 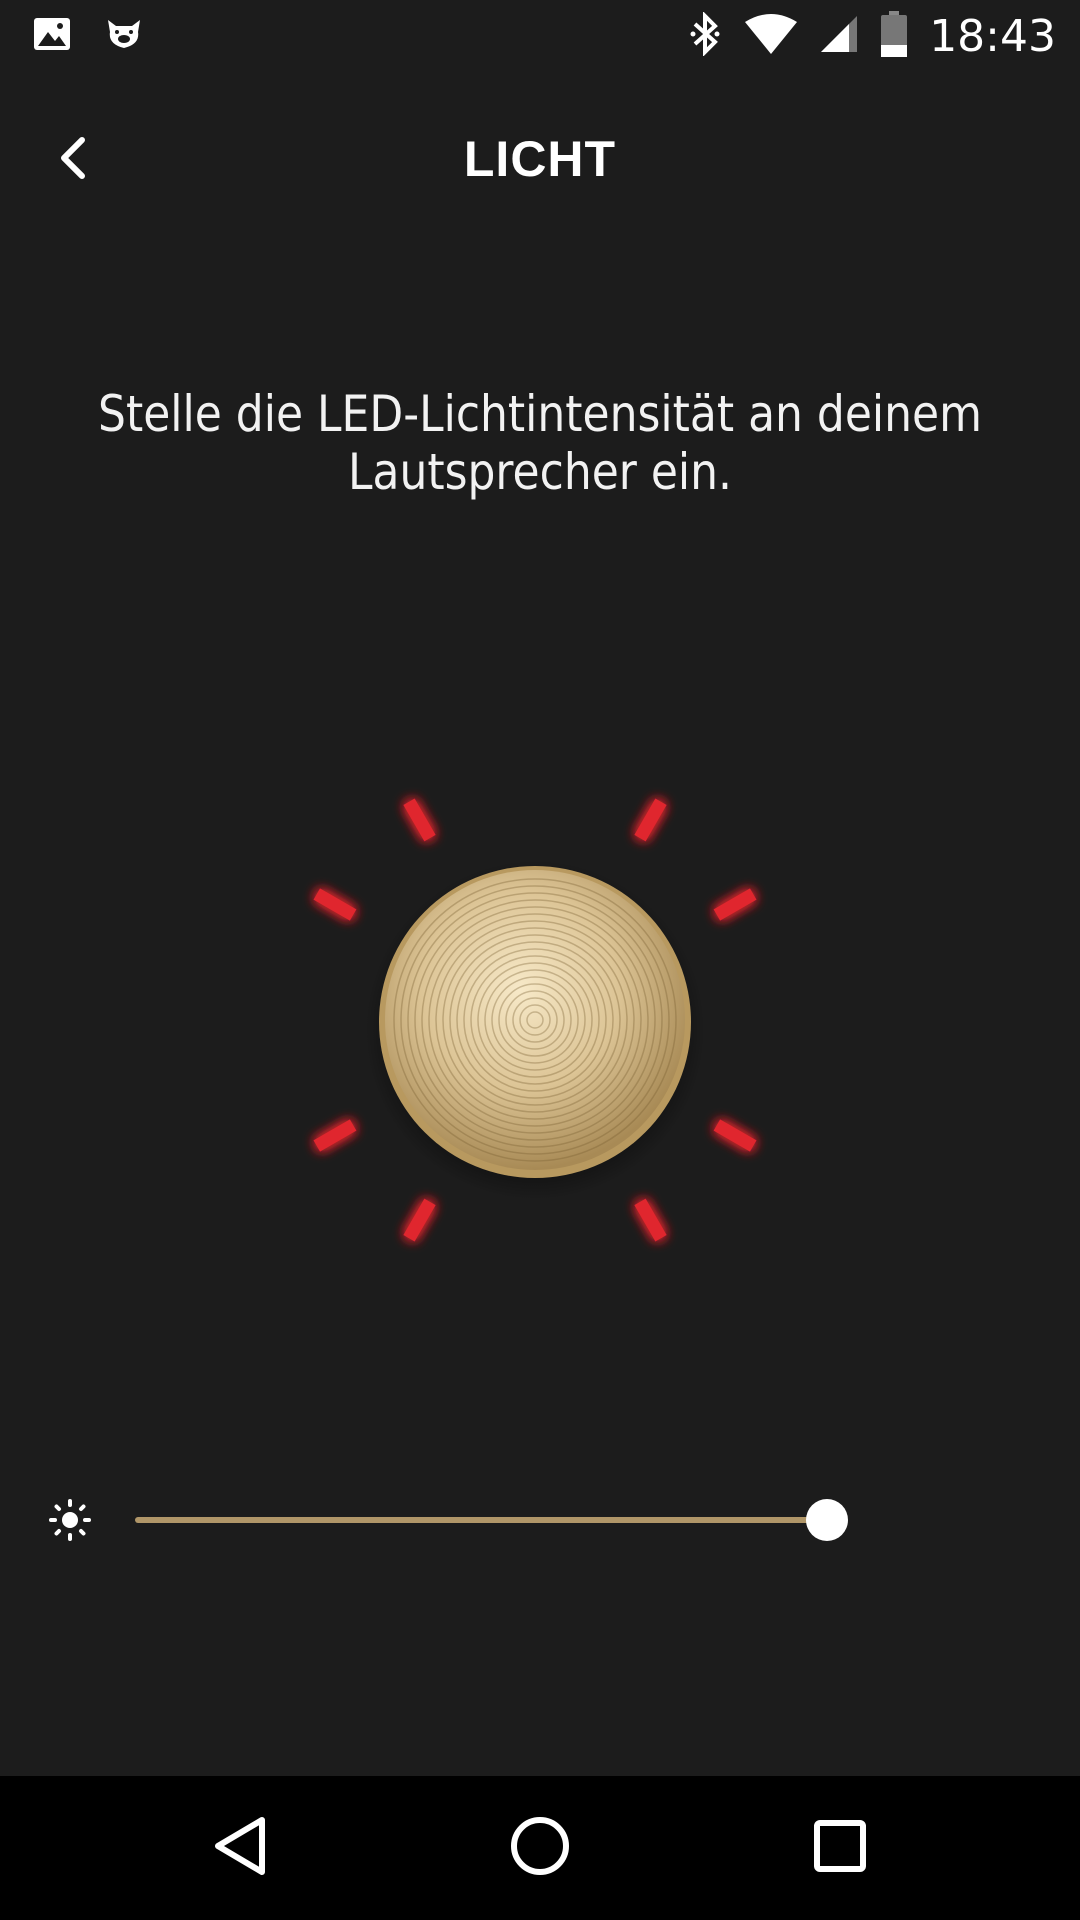 I want to click on status-bar: 18:43, so click(x=540, y=36).